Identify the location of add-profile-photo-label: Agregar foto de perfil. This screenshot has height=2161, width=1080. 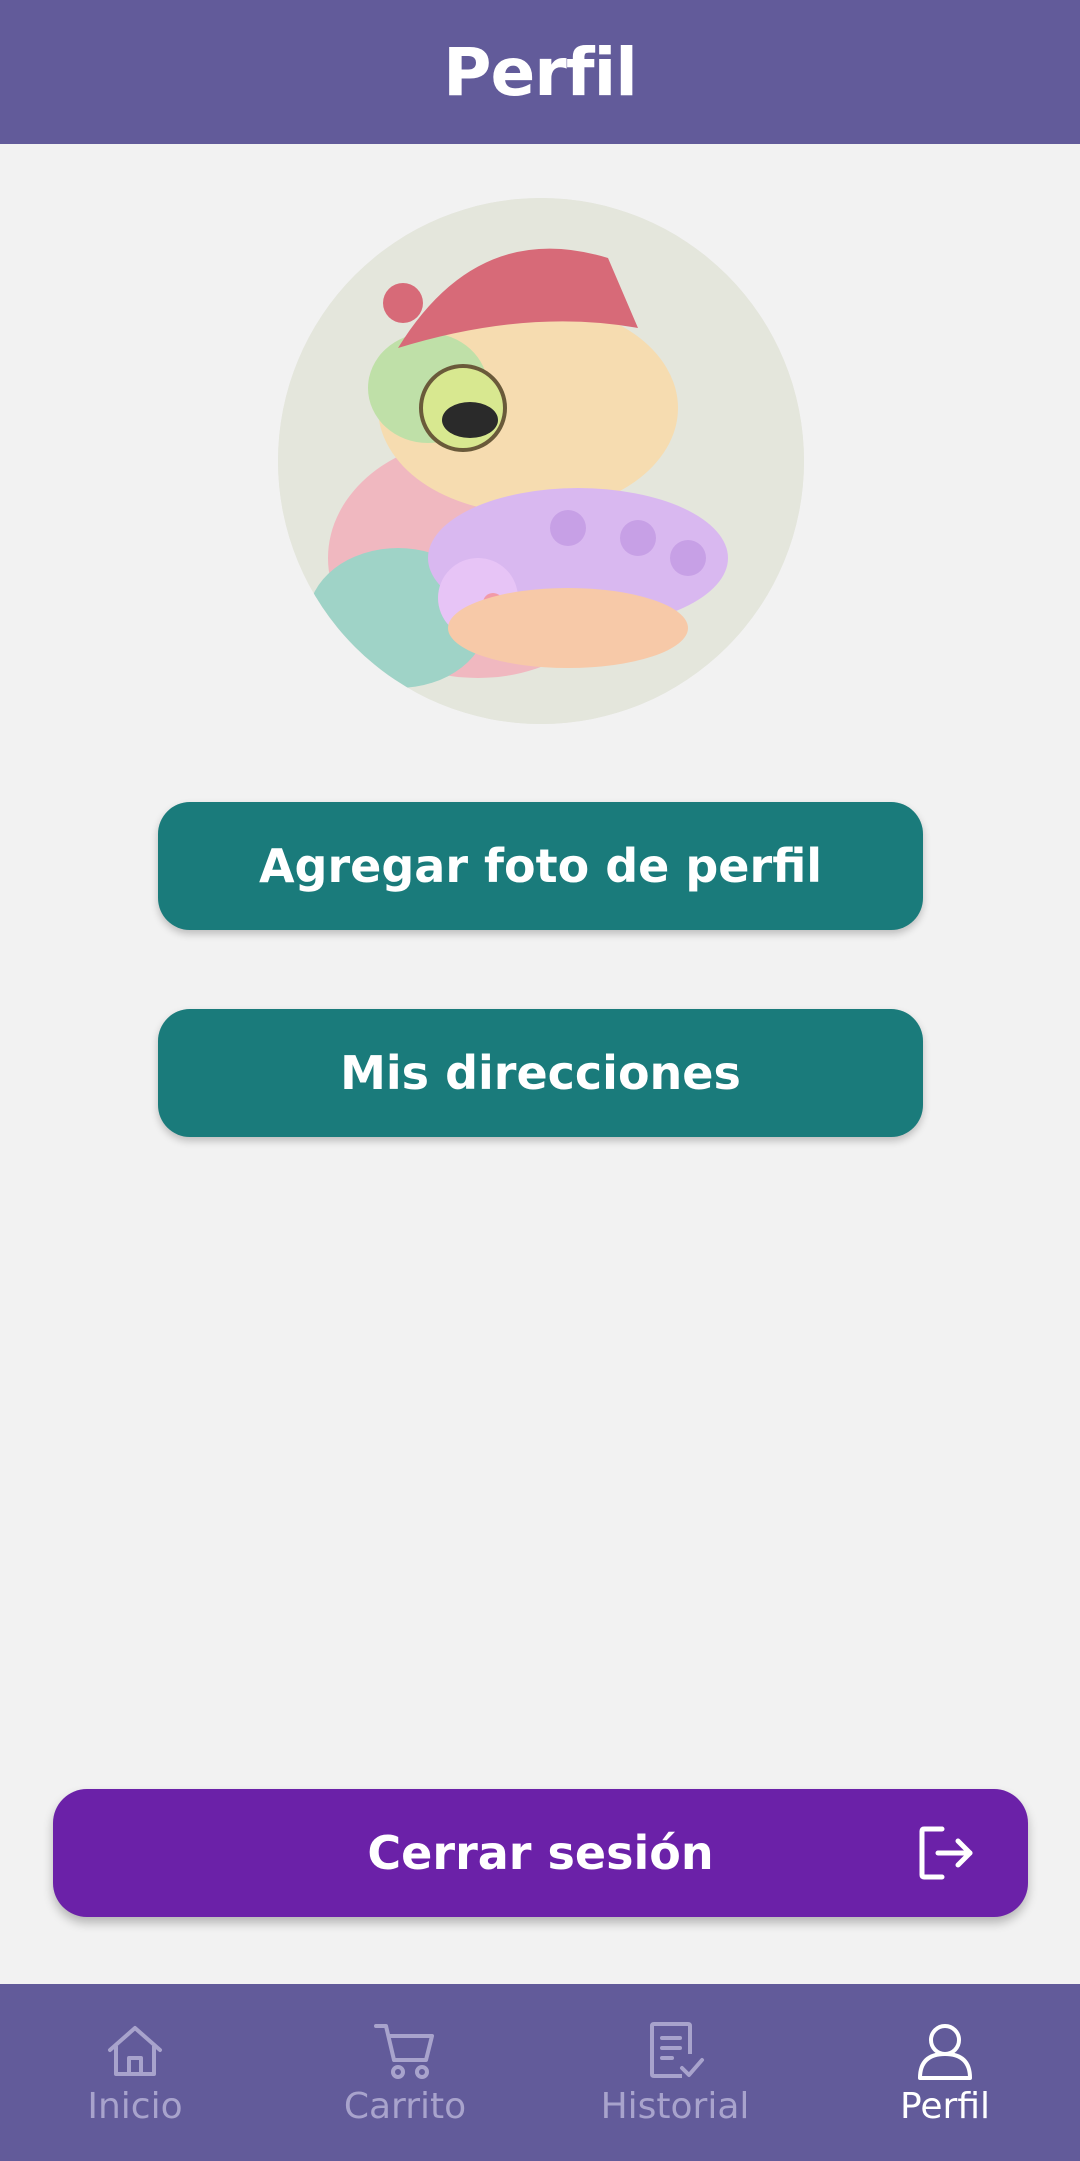
(540, 866).